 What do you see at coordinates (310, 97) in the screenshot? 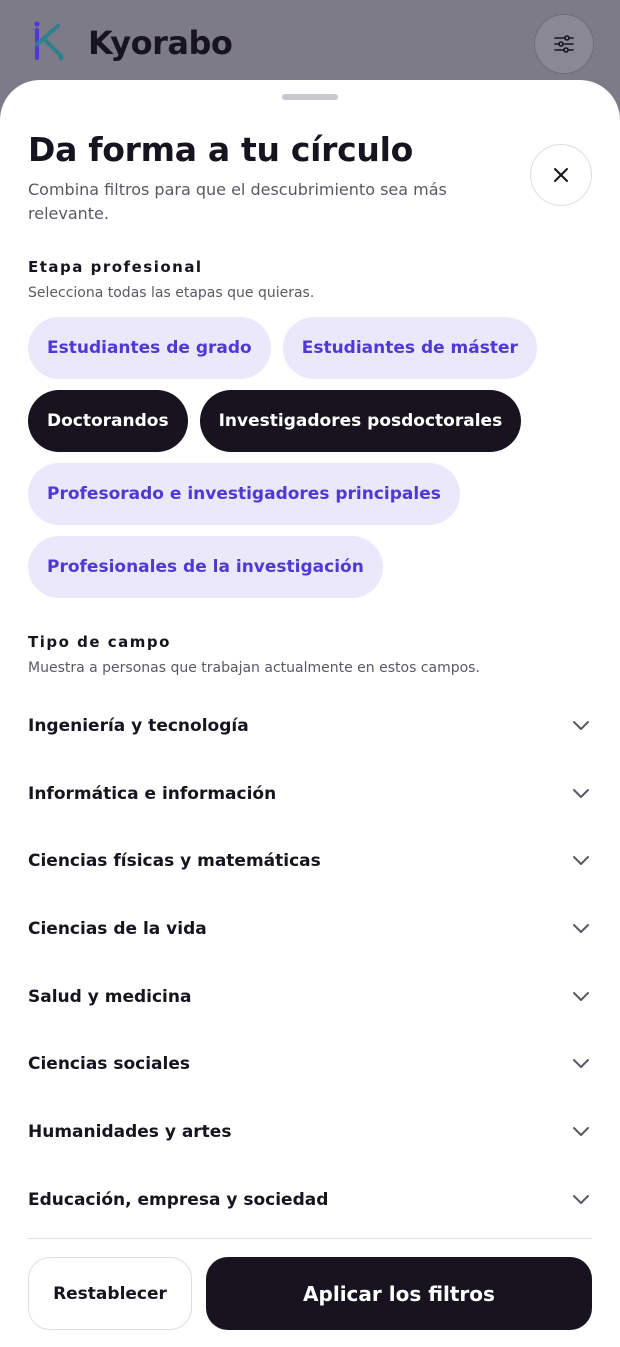
I see `drag-handle` at bounding box center [310, 97].